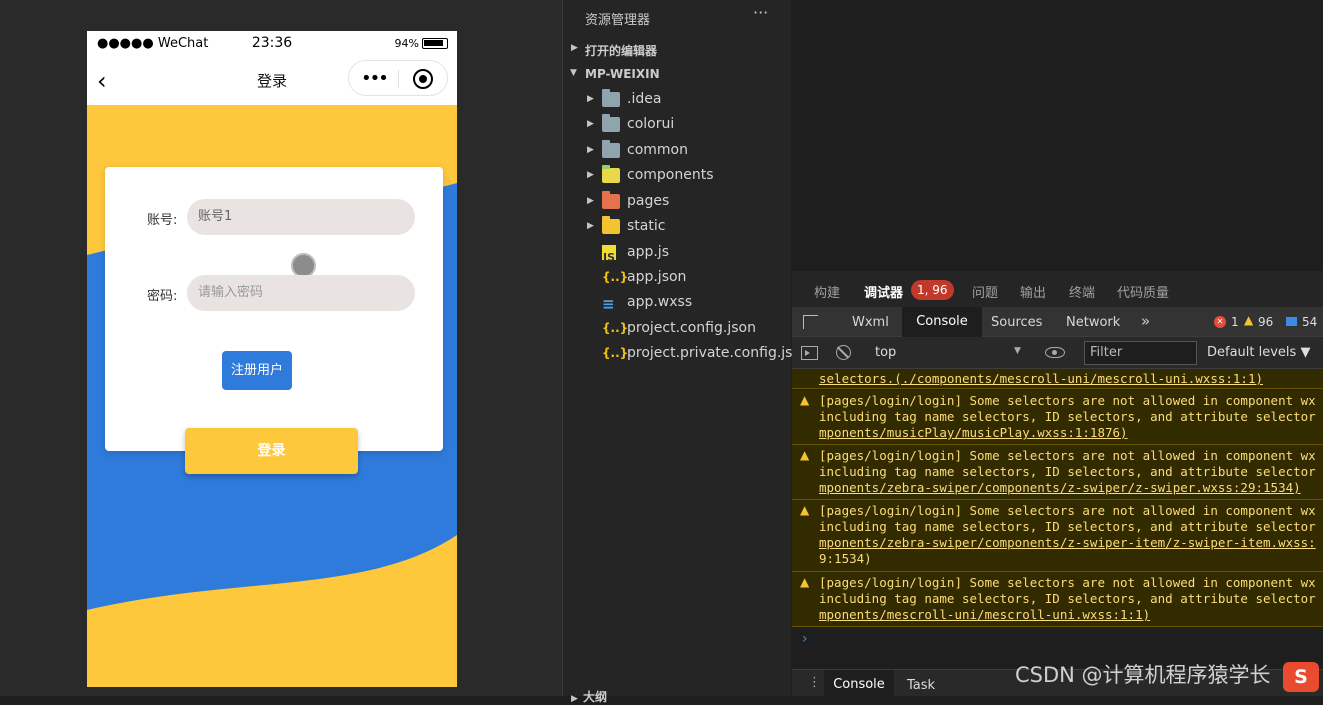 This screenshot has height=705, width=1323. I want to click on account-input: 账号1, so click(301, 217).